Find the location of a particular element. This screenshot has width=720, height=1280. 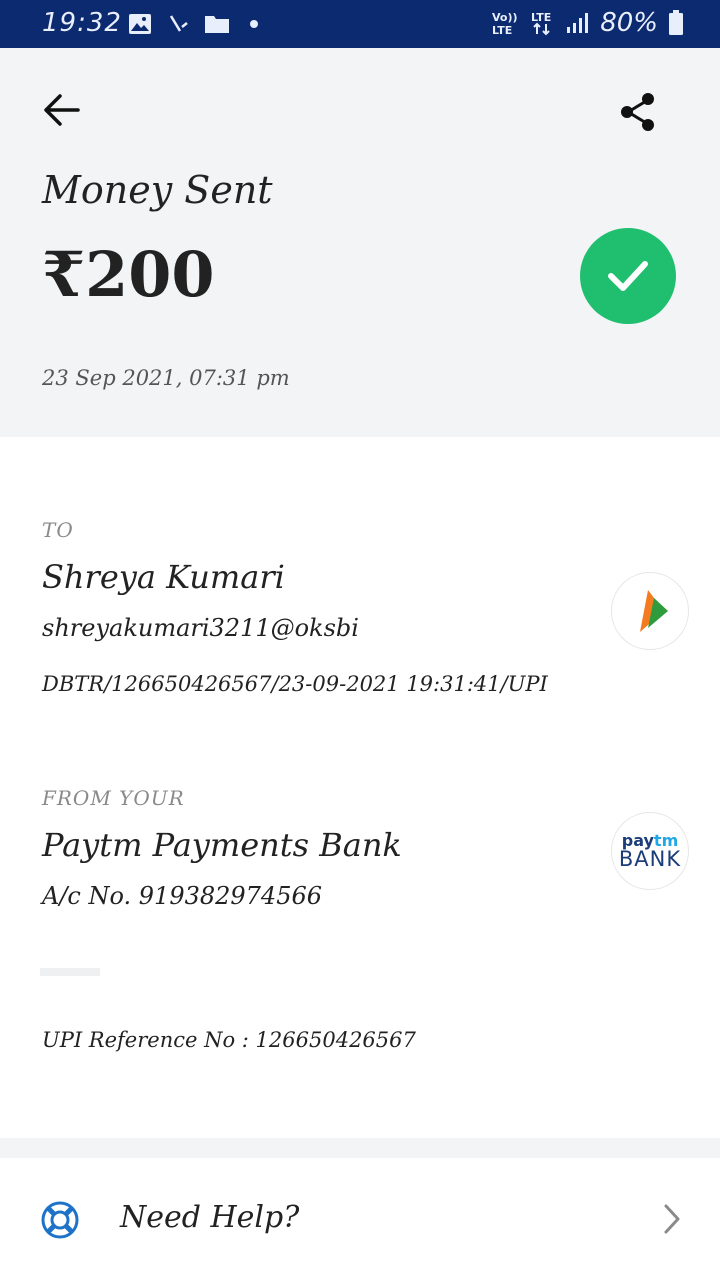

battery-percent: 80% is located at coordinates (629, 23).